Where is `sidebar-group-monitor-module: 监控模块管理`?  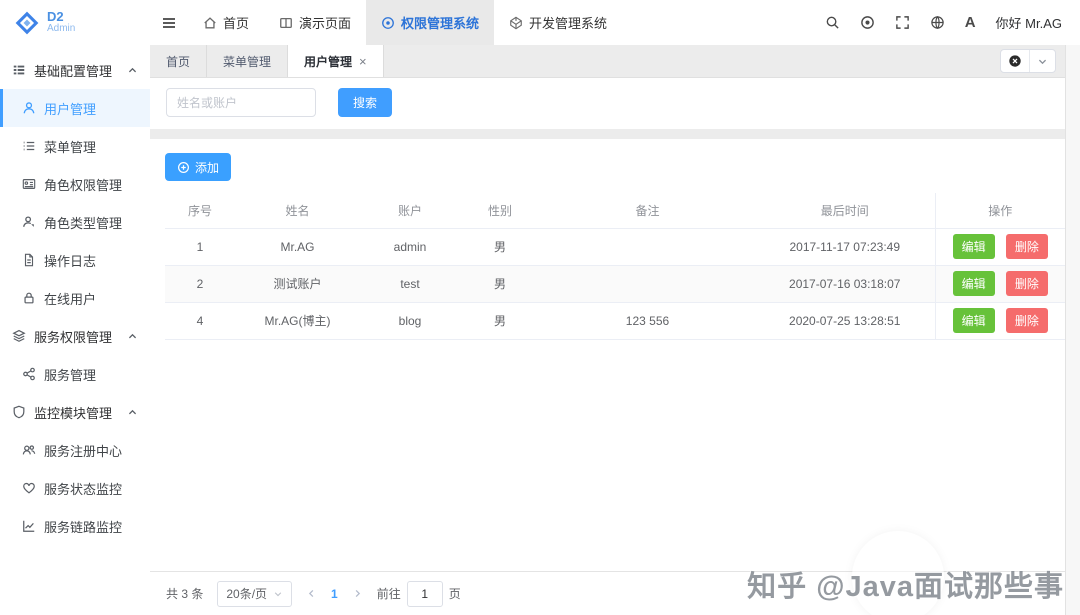 sidebar-group-monitor-module: 监控模块管理 is located at coordinates (75, 412).